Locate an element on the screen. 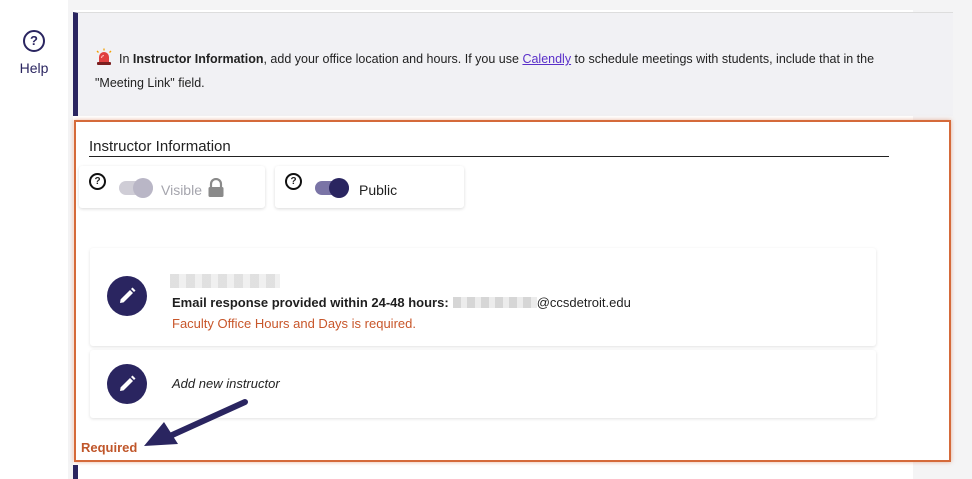 This screenshot has height=479, width=972. redacted-email is located at coordinates (494, 302).